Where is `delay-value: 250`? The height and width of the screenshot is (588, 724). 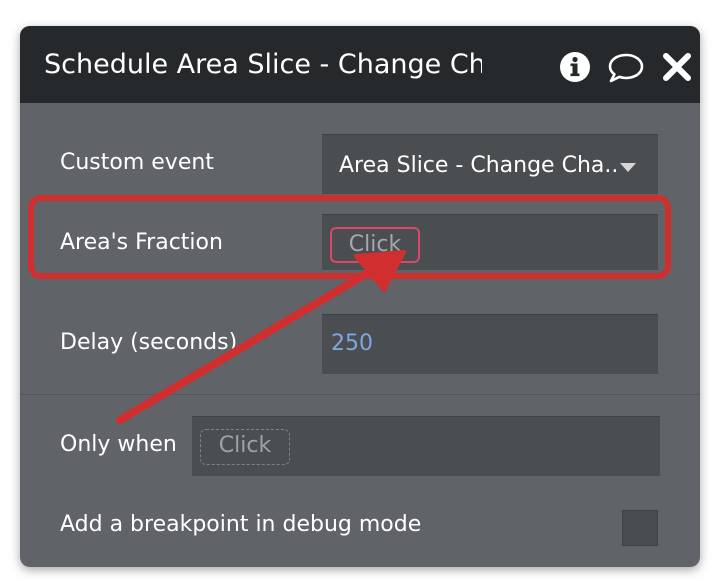
delay-value: 250 is located at coordinates (352, 343).